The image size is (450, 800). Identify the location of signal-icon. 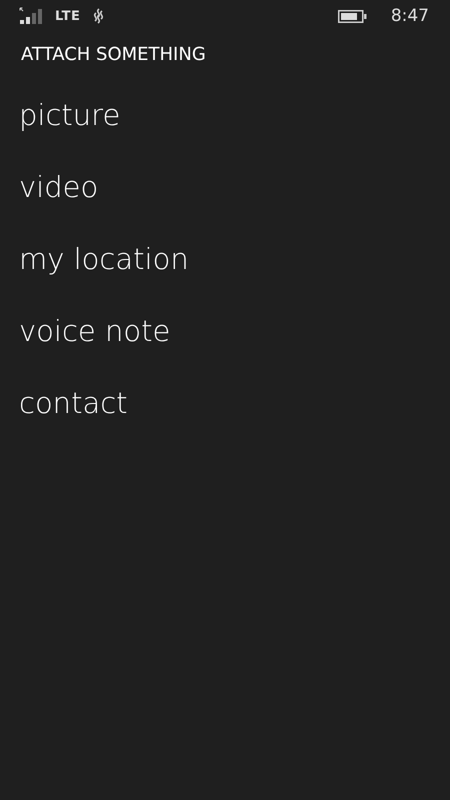
(32, 16).